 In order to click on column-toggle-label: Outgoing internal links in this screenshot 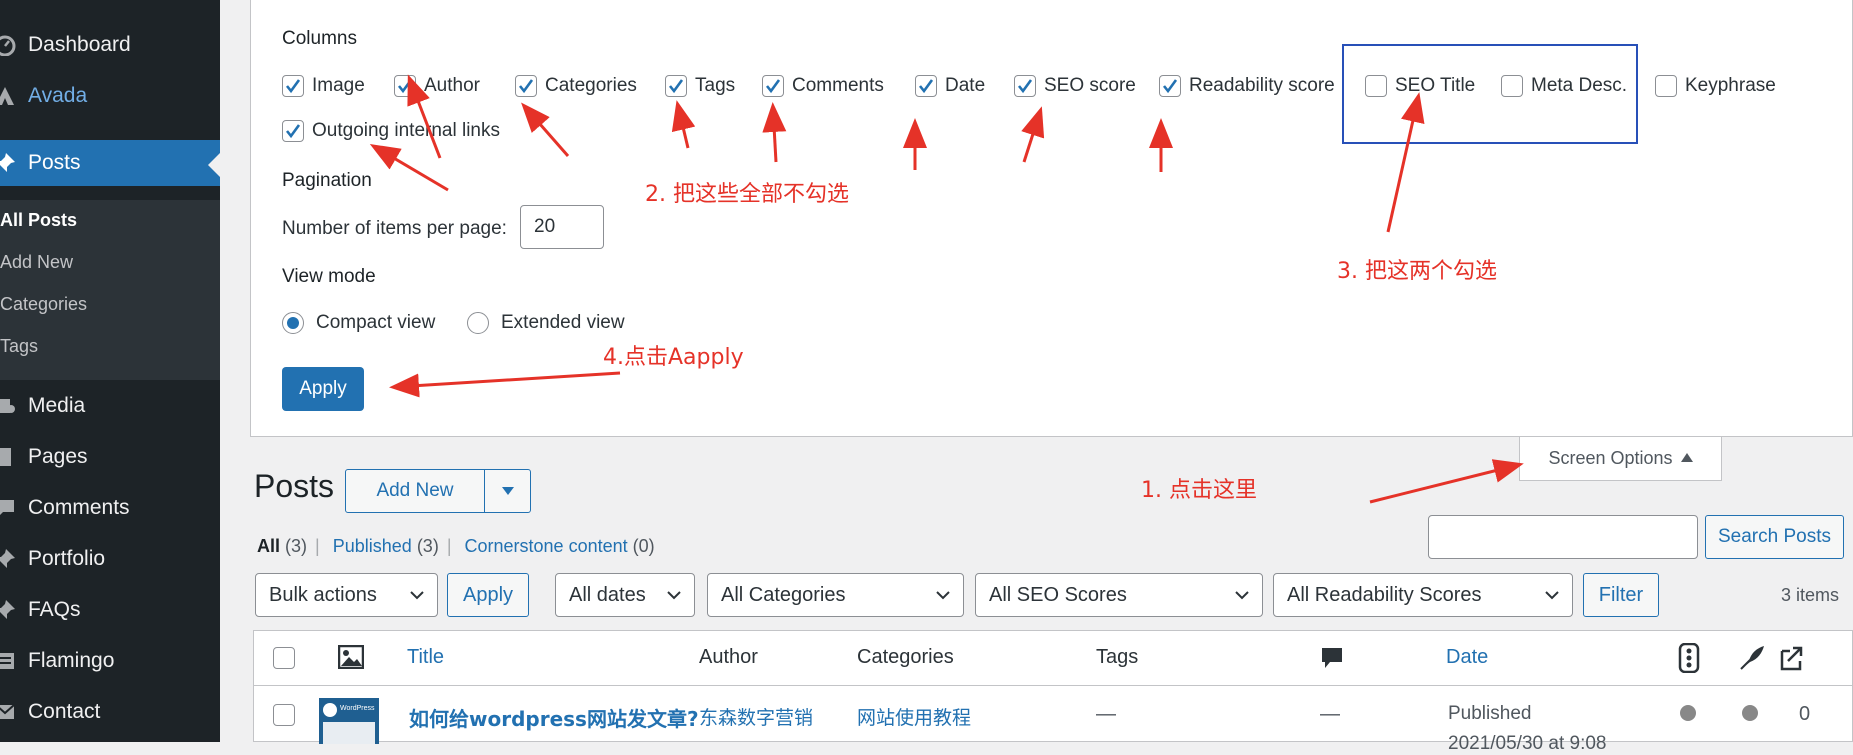, I will do `click(406, 130)`.